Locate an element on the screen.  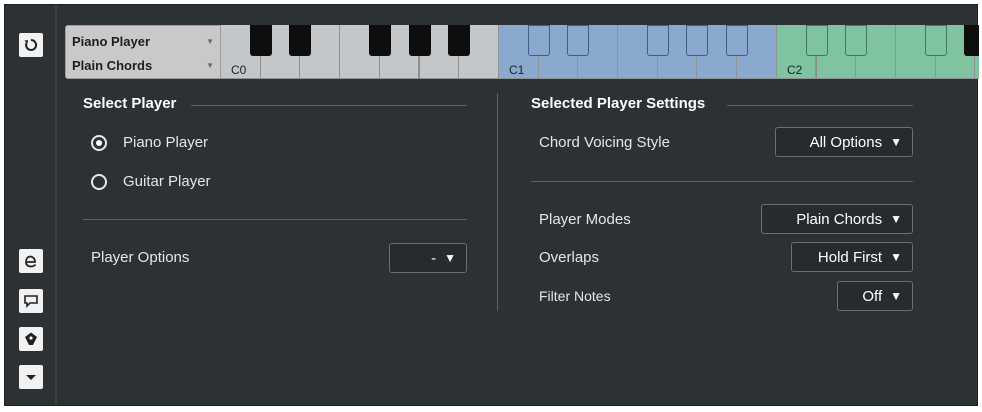
piano-keyboard: C0 C1 C2 is located at coordinates (600, 52).